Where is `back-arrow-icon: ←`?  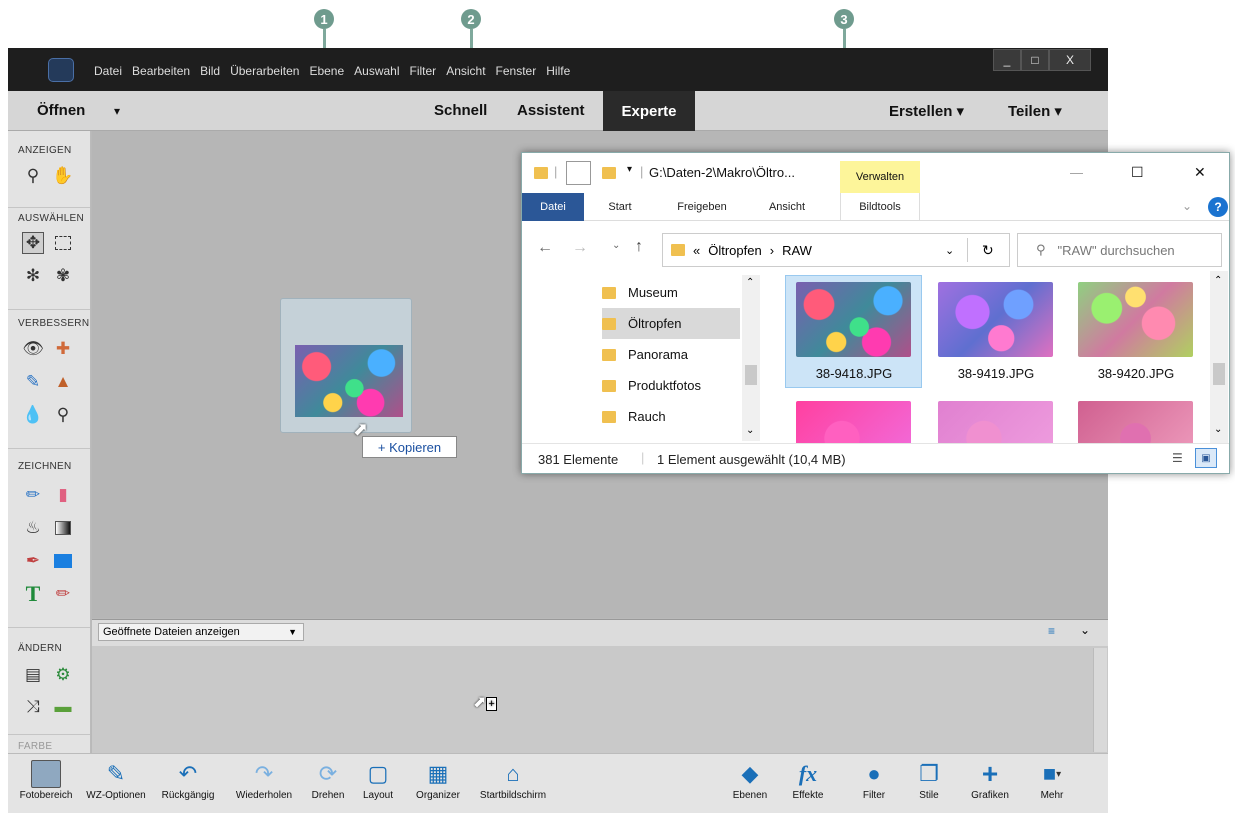
back-arrow-icon: ← is located at coordinates (545, 248).